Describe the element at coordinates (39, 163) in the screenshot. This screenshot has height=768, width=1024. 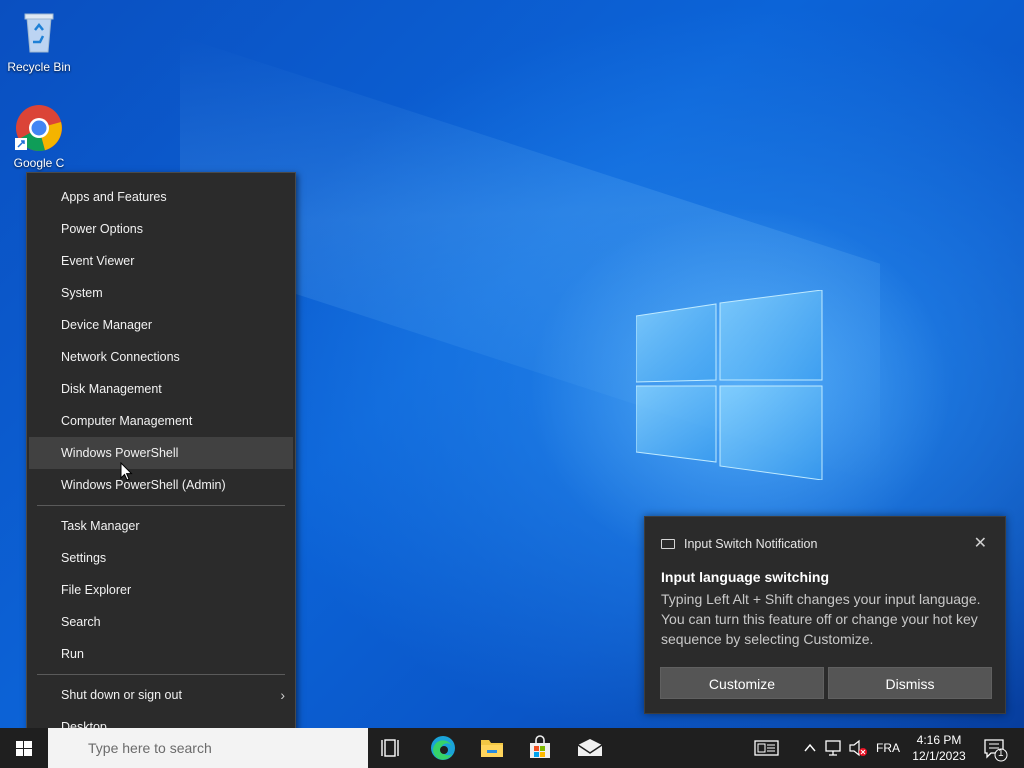
I see `desktop-icon-label: Google C` at that location.